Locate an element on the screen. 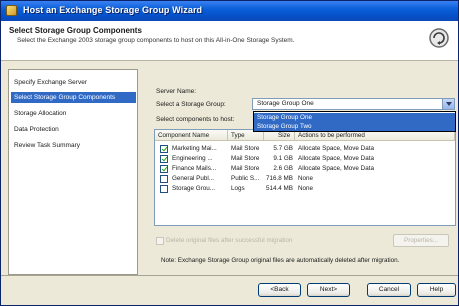  storage-group-option-two: Storage Group Two is located at coordinates (354, 126).